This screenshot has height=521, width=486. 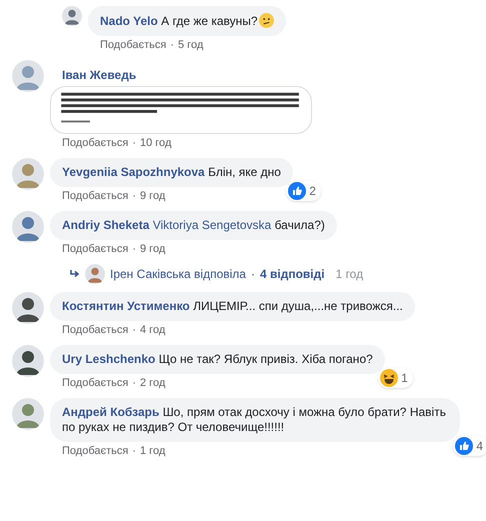 I want to click on replies-count: 4 відповіді, so click(x=292, y=274).